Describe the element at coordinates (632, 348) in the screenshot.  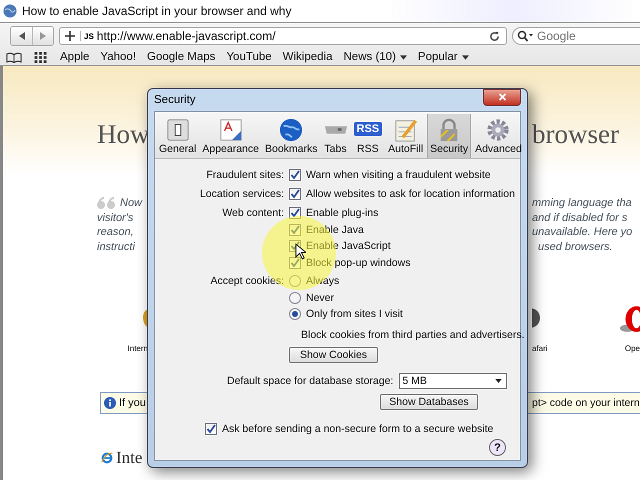
I see `browser-name: Ope` at that location.